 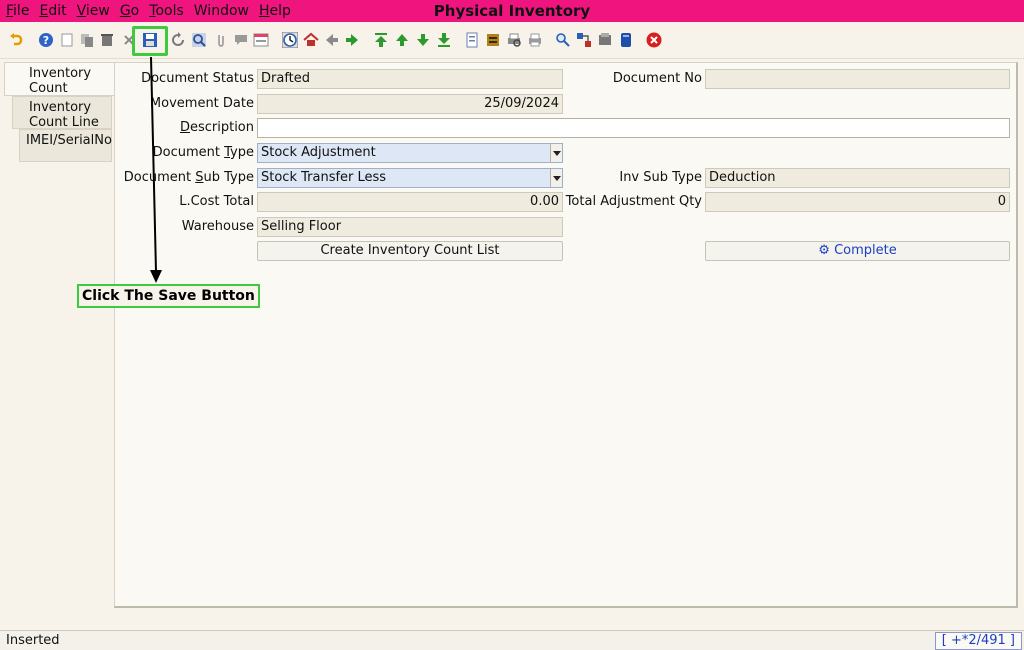 I want to click on first-record-icon, so click(x=381, y=40).